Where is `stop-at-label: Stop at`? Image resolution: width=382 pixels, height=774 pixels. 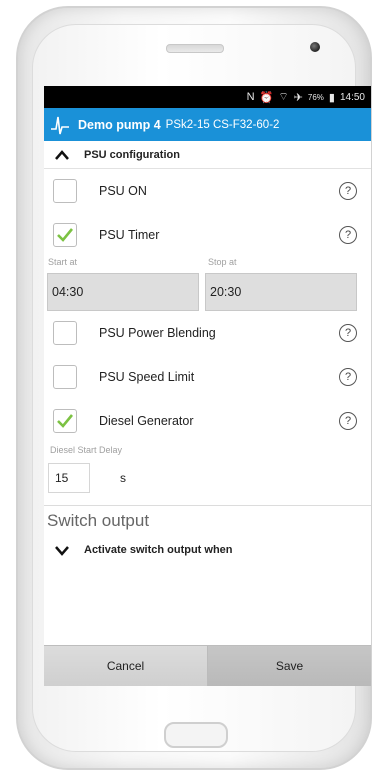 stop-at-label: Stop at is located at coordinates (222, 262).